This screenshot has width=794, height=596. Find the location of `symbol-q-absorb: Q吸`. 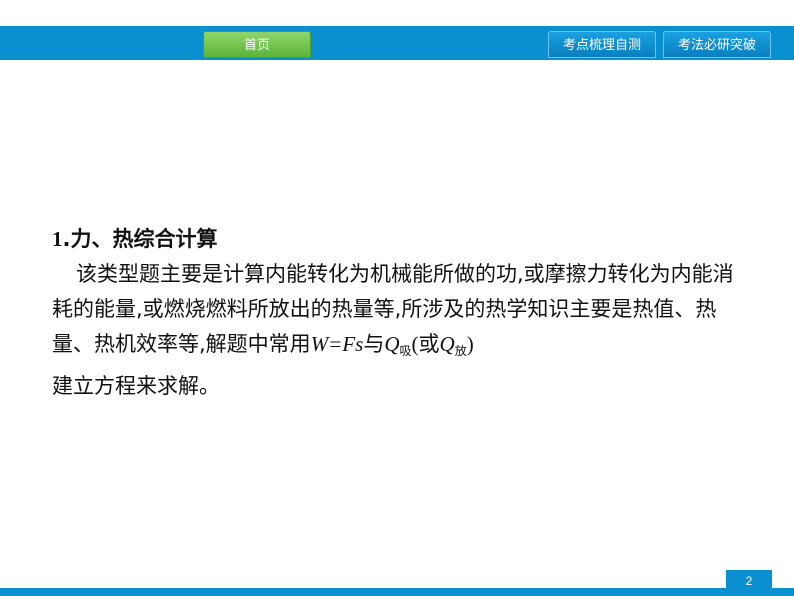

symbol-q-absorb: Q吸 is located at coordinates (398, 345).